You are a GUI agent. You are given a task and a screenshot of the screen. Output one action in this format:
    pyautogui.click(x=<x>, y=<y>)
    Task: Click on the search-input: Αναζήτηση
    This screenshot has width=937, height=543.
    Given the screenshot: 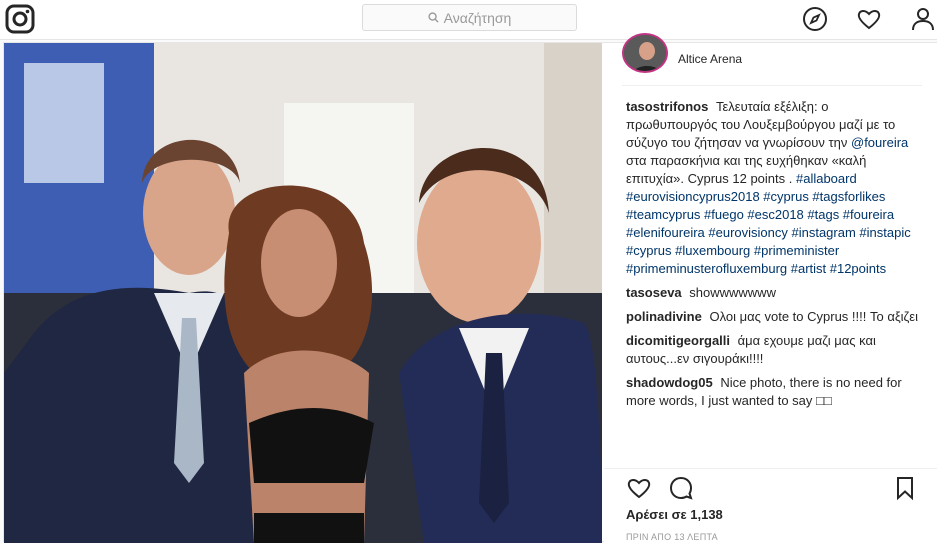 What is the action you would take?
    pyautogui.click(x=469, y=17)
    